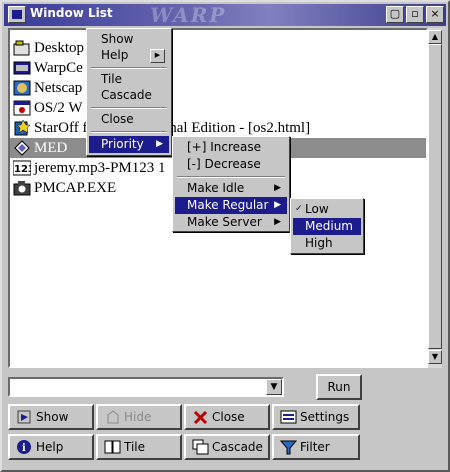 The image size is (450, 472). I want to click on med-icon, so click(22, 148).